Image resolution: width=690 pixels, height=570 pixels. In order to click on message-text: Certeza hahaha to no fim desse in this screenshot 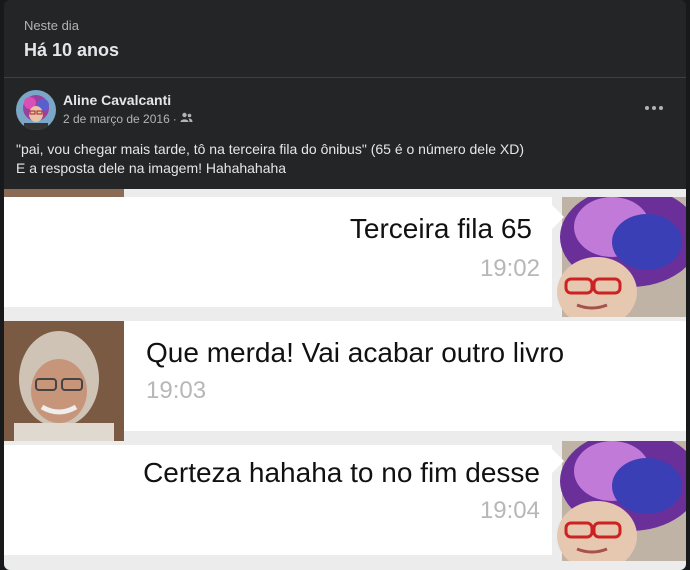, I will do `click(341, 472)`.